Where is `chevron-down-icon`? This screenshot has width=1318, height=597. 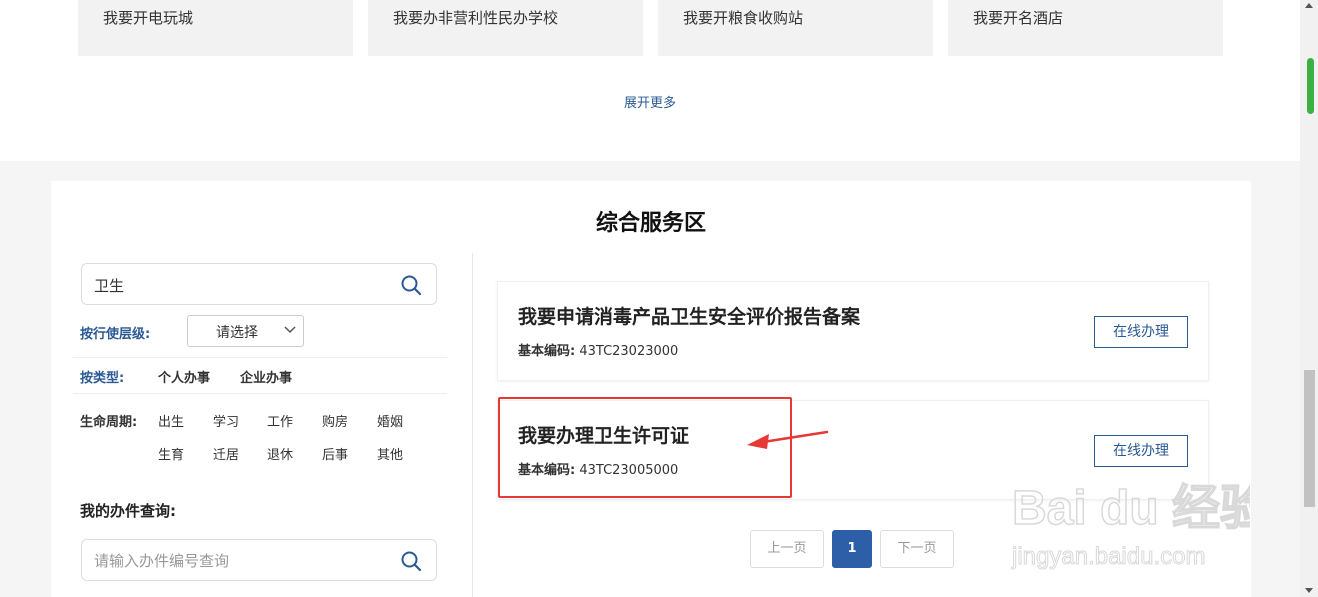 chevron-down-icon is located at coordinates (290, 330).